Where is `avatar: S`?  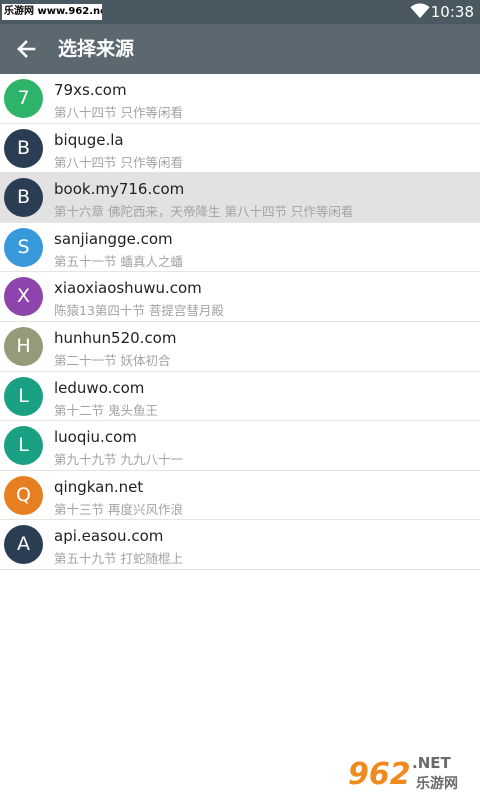
avatar: S is located at coordinates (23, 247).